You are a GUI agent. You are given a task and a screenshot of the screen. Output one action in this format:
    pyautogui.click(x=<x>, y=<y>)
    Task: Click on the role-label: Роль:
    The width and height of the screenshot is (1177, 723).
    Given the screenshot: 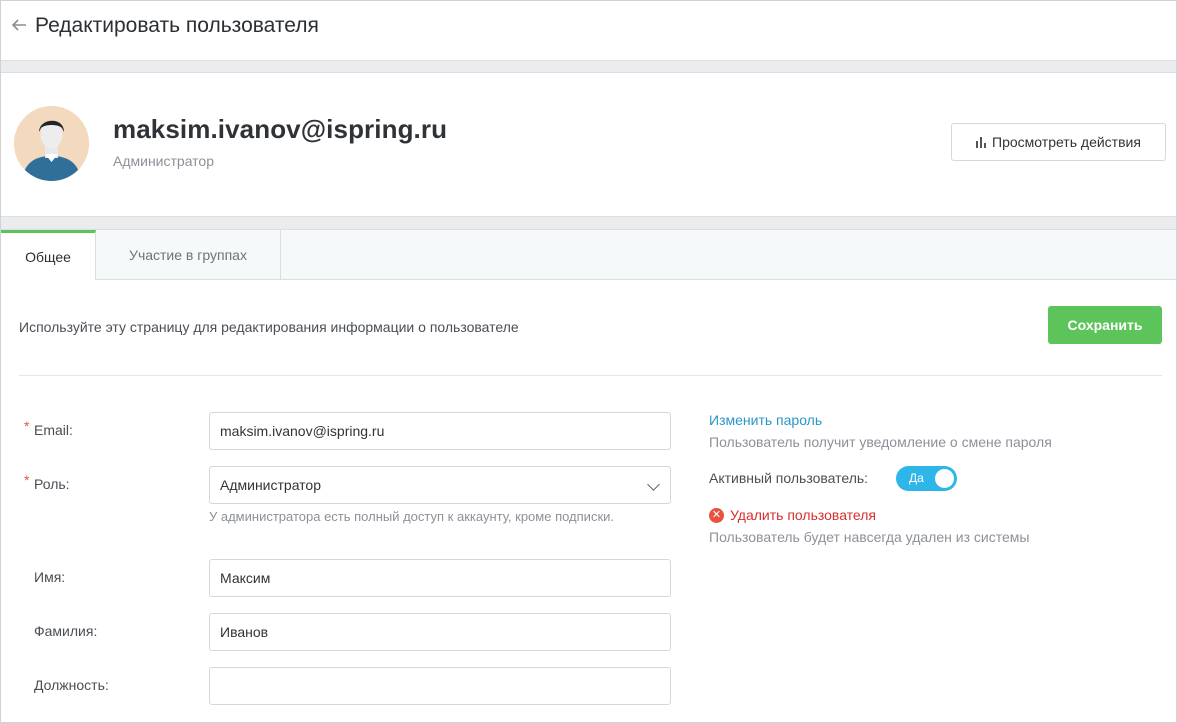 What is the action you would take?
    pyautogui.click(x=52, y=484)
    